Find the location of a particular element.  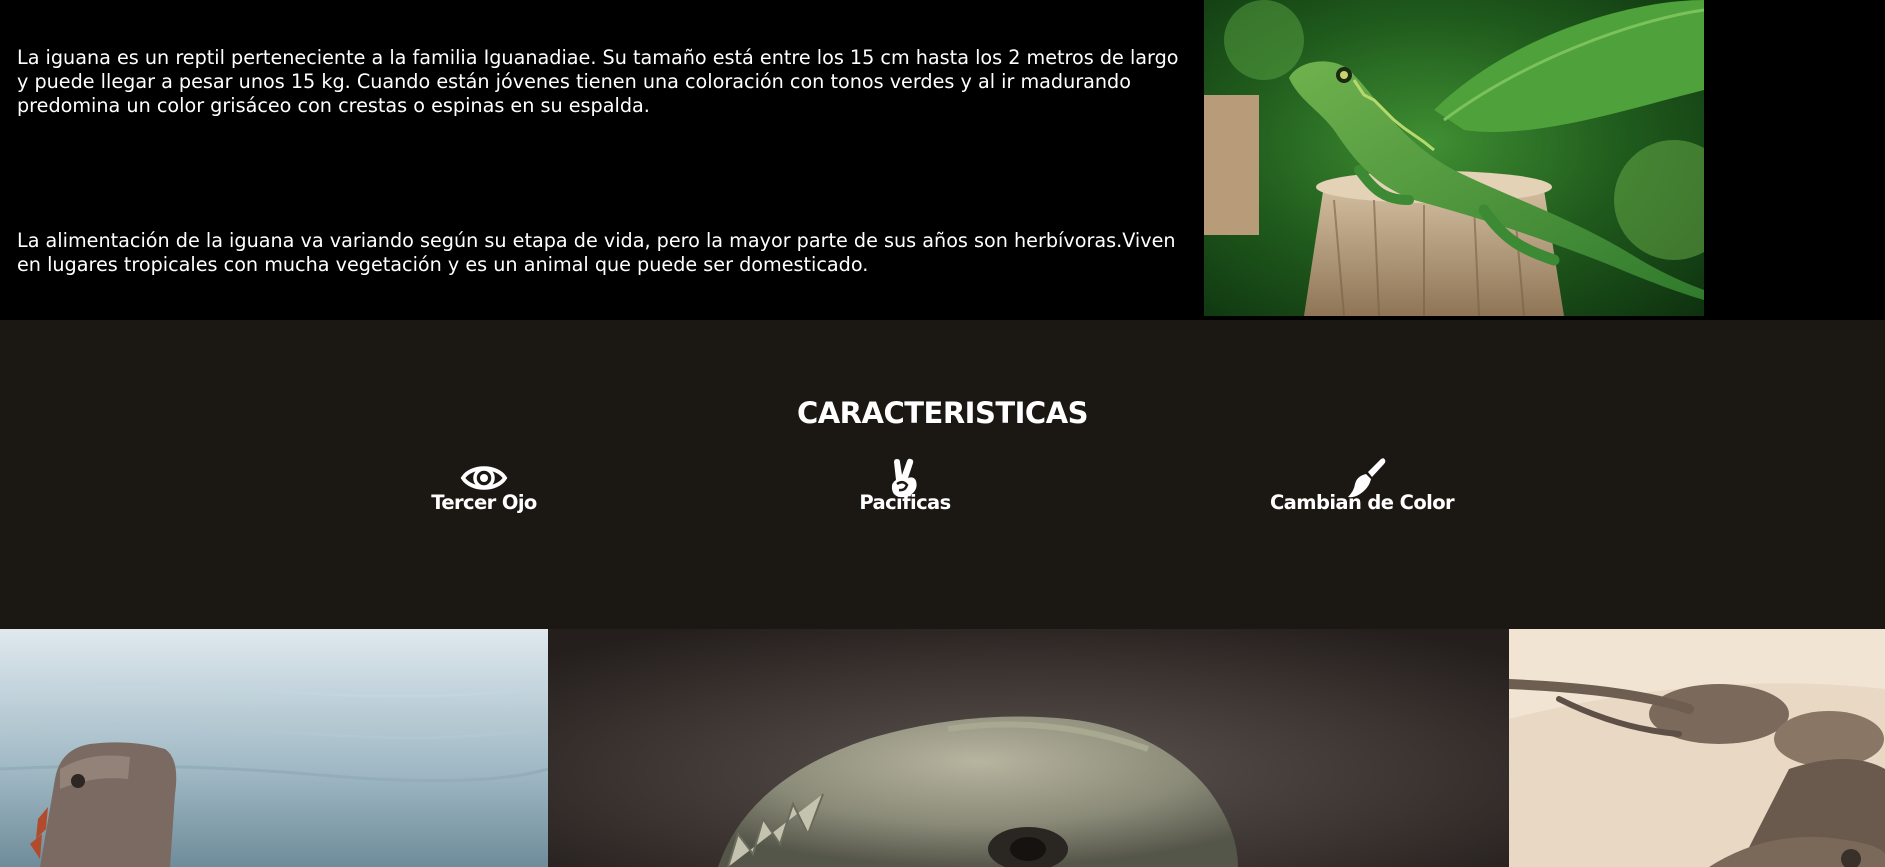

iguana-by-sea-photo is located at coordinates (274, 748).